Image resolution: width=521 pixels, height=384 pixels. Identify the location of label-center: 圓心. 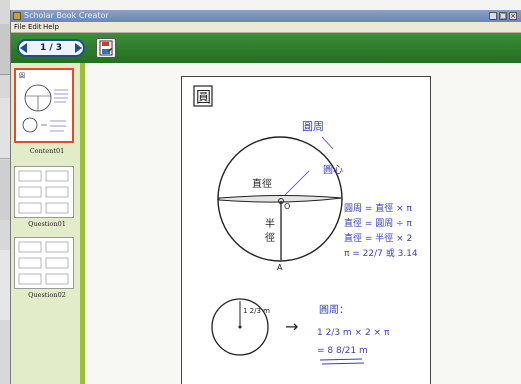
(333, 170).